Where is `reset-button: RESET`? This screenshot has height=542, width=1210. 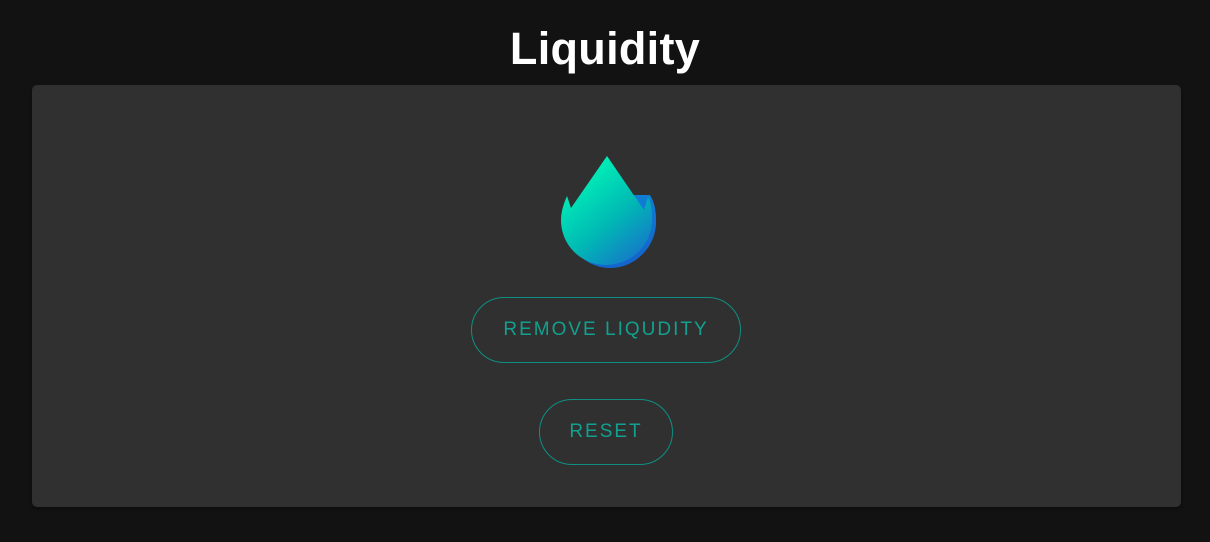 reset-button: RESET is located at coordinates (606, 432).